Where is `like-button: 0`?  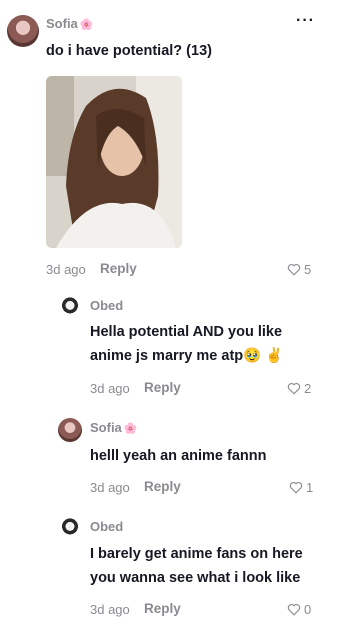
like-button: 0 is located at coordinates (299, 609).